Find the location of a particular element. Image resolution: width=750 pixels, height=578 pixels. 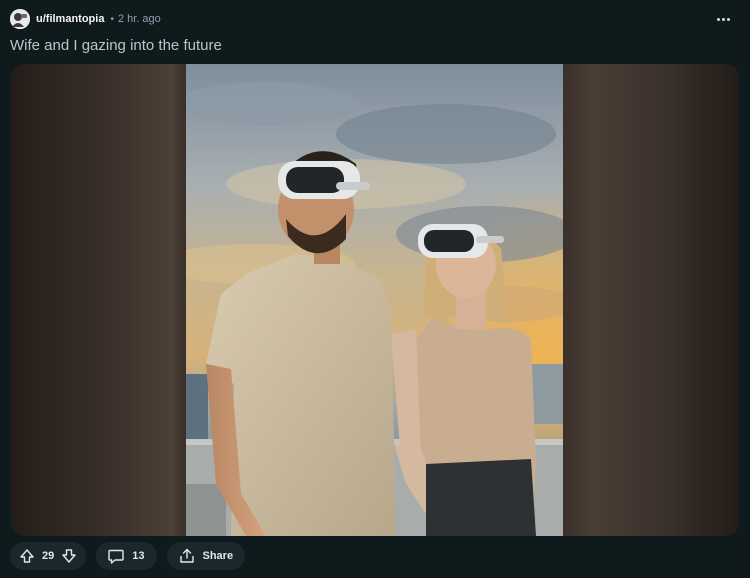

comment-count: 13 is located at coordinates (138, 556).